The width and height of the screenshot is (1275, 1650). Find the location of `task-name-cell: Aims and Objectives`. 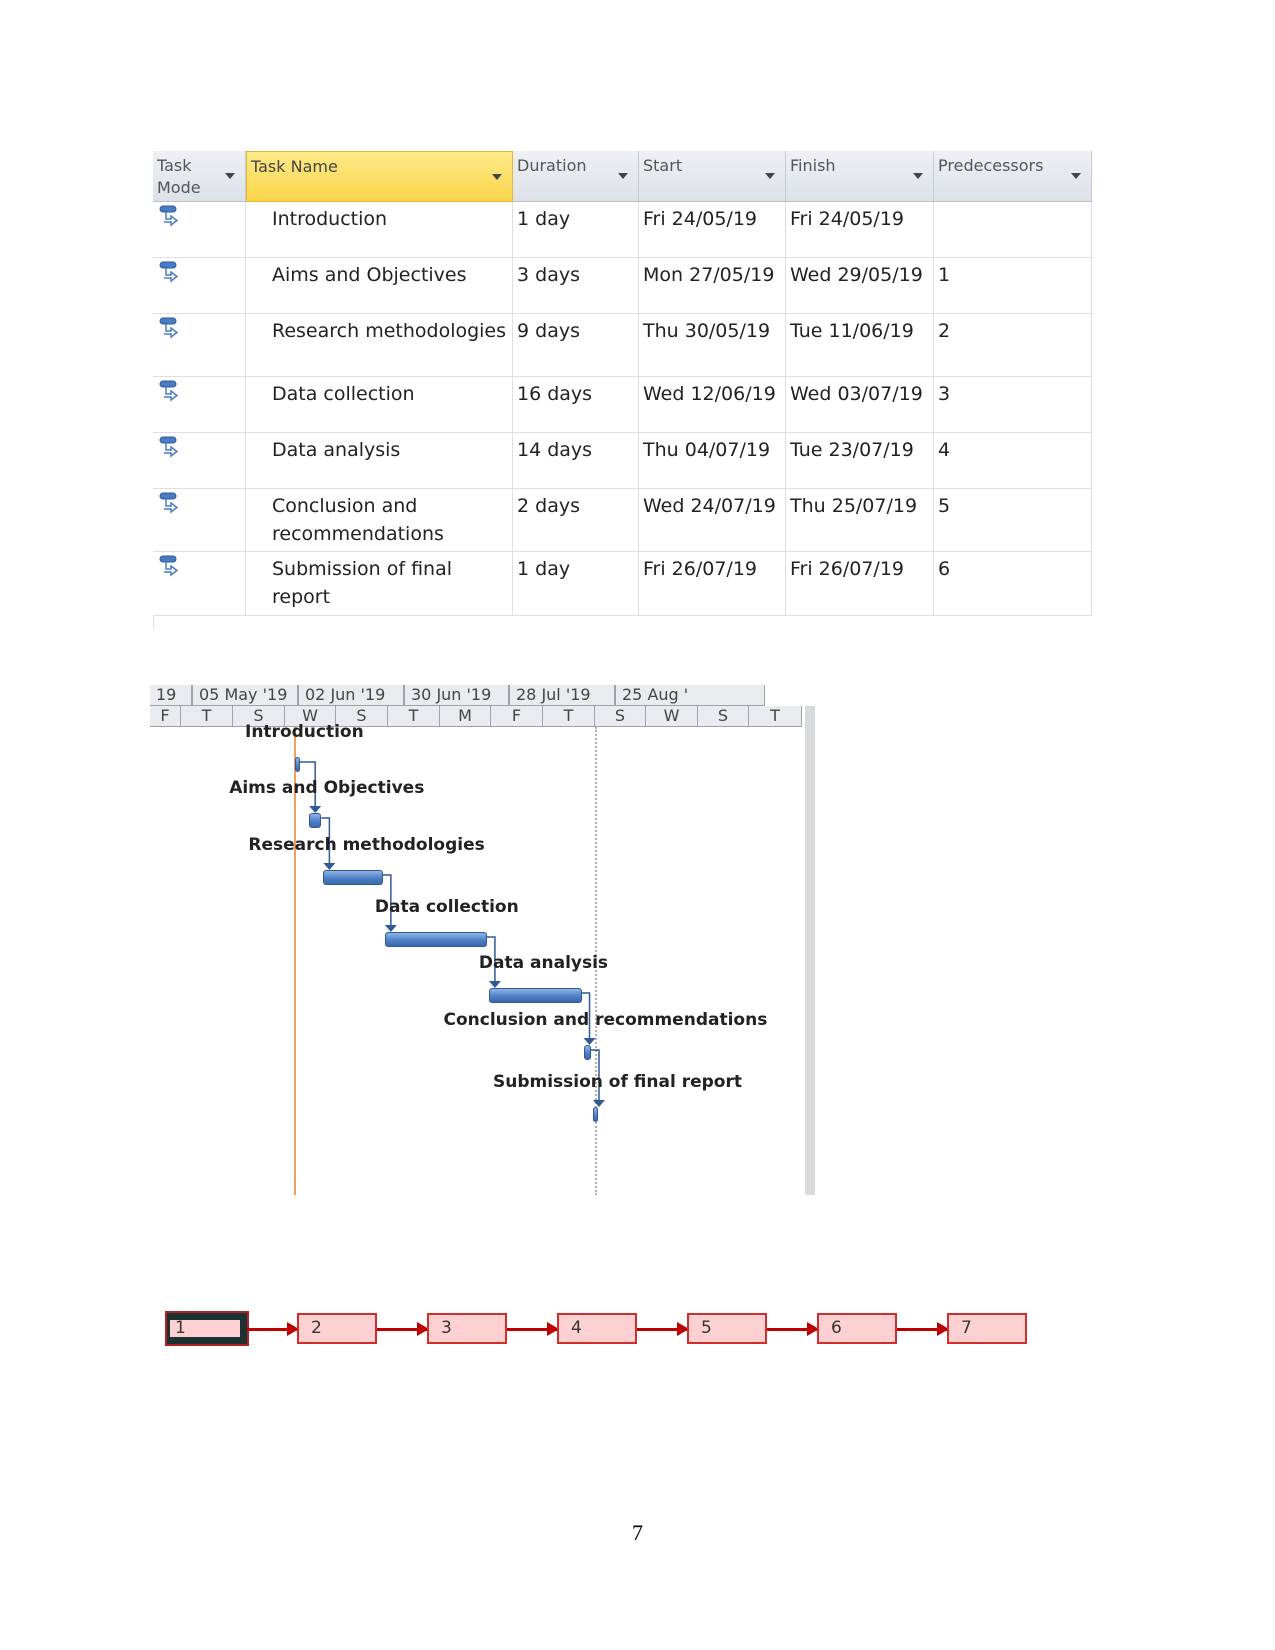

task-name-cell: Aims and Objectives is located at coordinates (379, 286).